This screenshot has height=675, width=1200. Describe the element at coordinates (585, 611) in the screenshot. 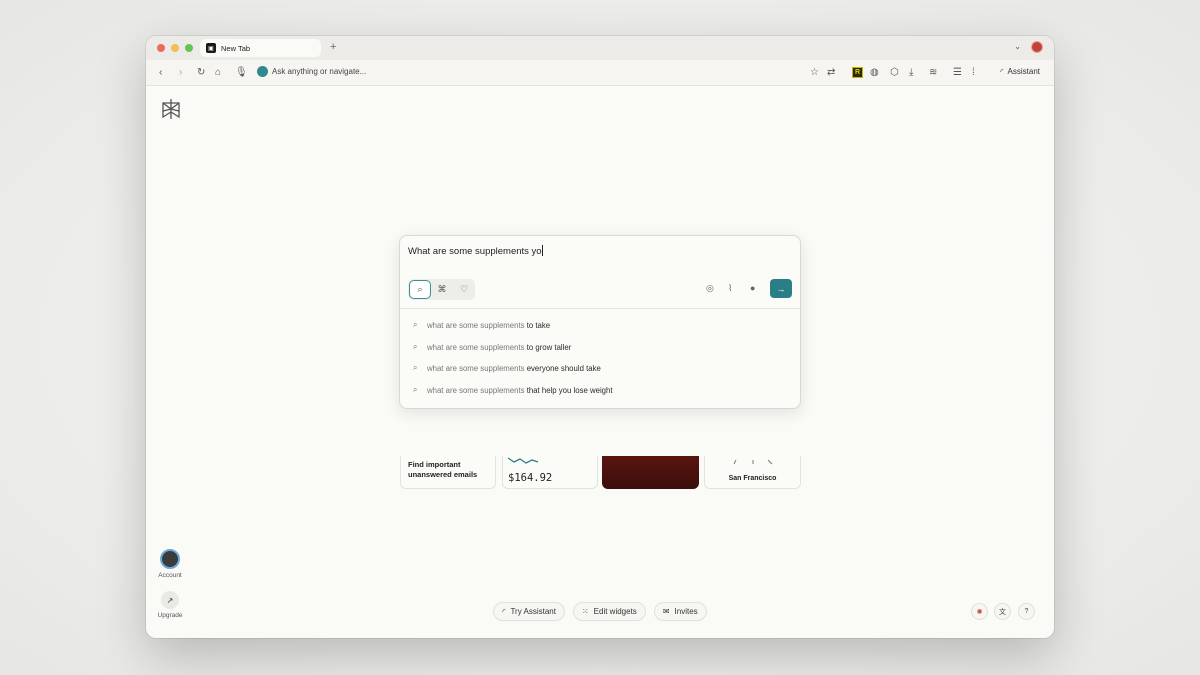

I see `grid-dots-icon: ⁙` at that location.